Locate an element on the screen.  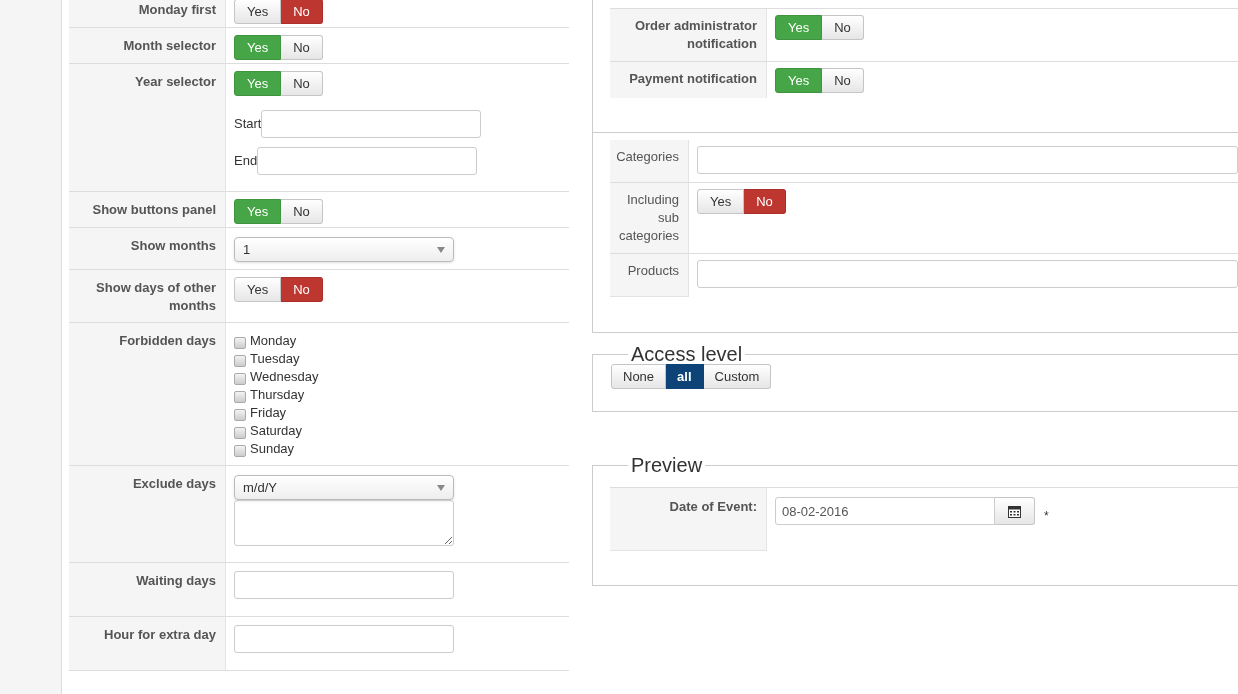
calendar-icon is located at coordinates (1014, 511).